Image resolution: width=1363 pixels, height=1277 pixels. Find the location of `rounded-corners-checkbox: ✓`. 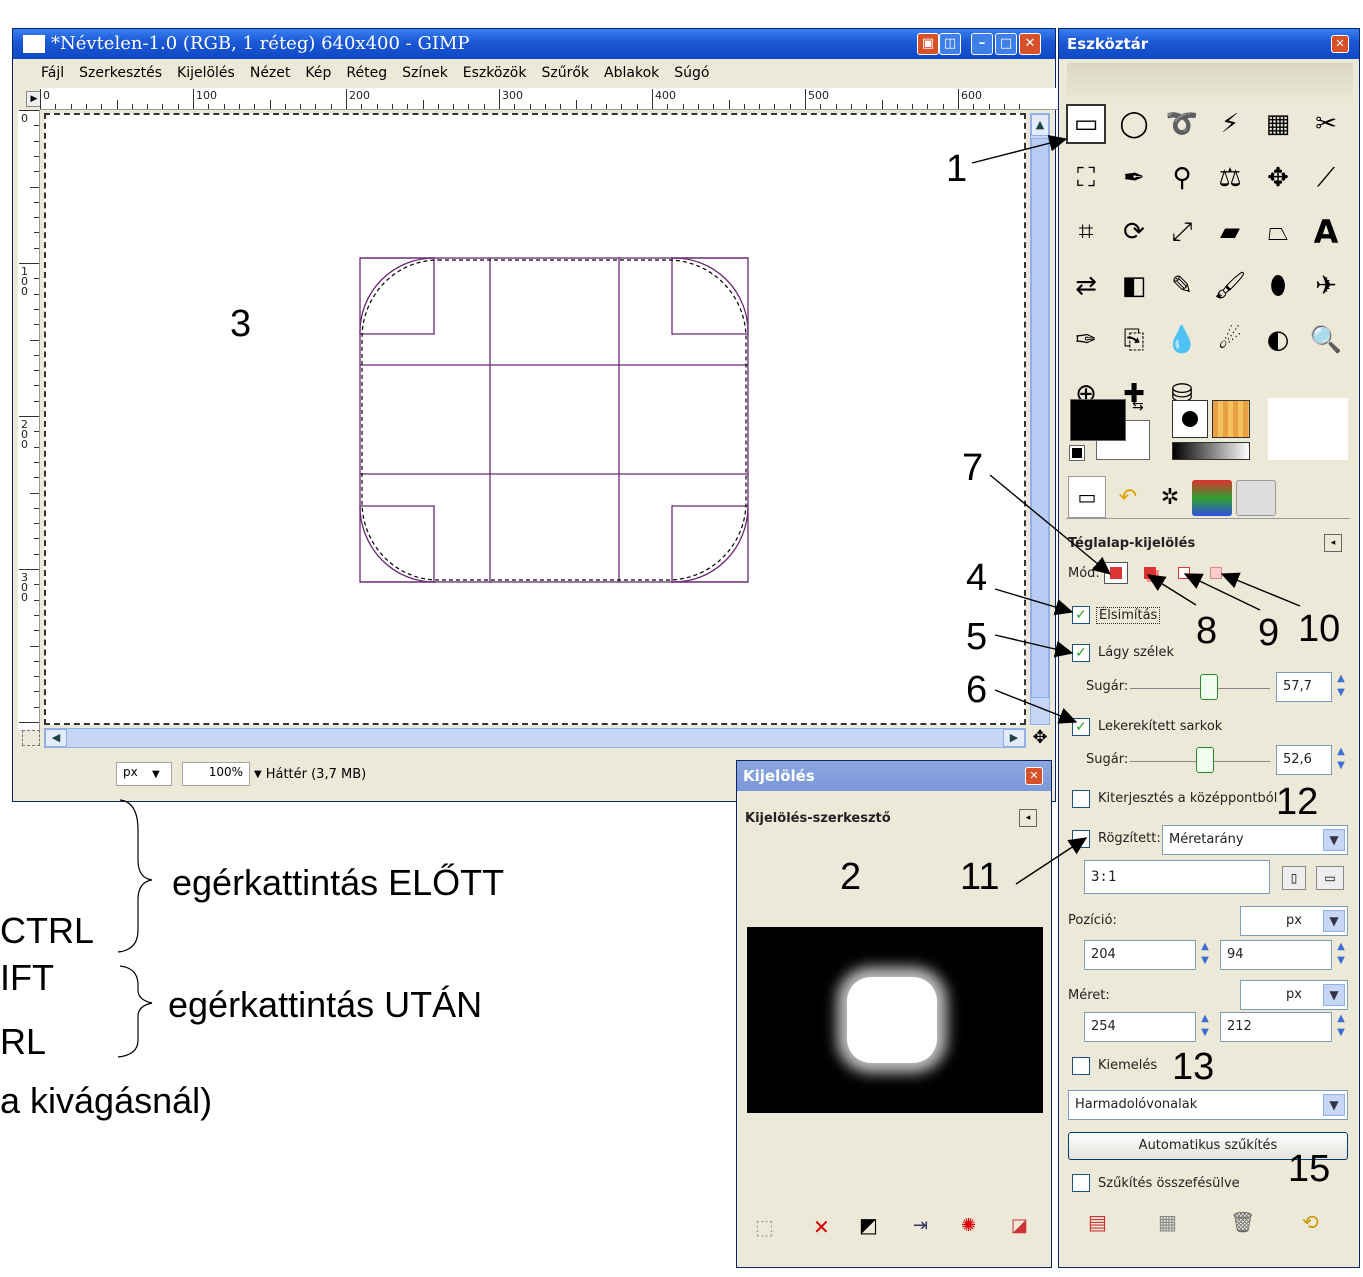

rounded-corners-checkbox: ✓ is located at coordinates (1081, 727).